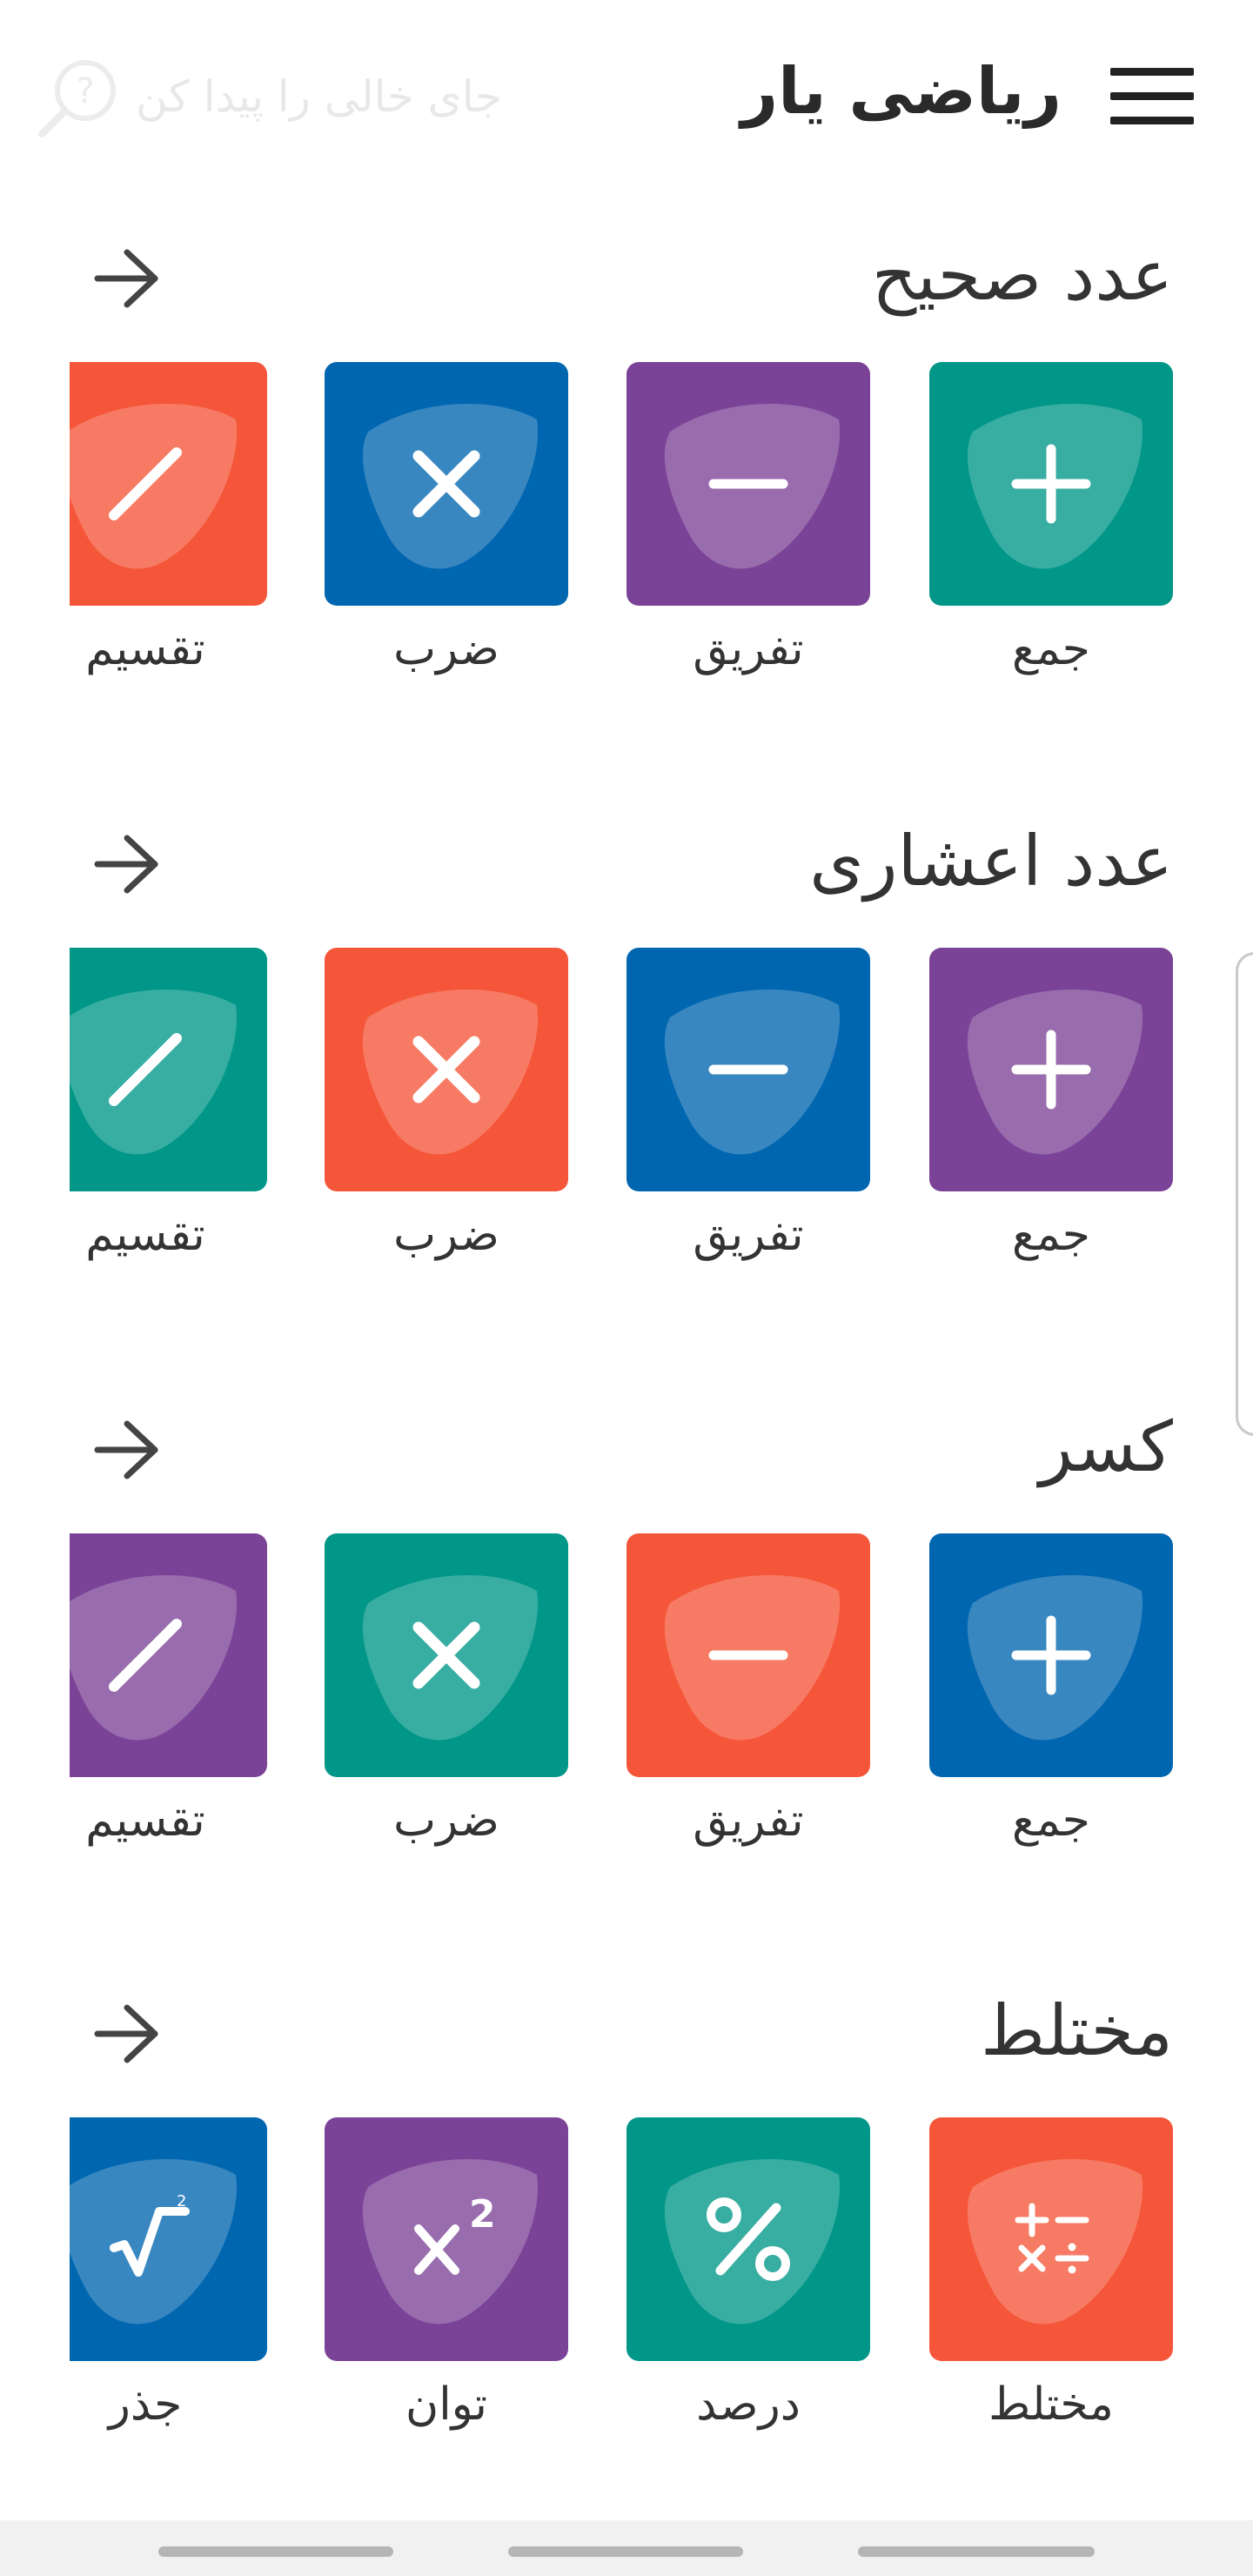 Image resolution: width=1253 pixels, height=2576 pixels. I want to click on section-title: کسر, so click(1106, 1447).